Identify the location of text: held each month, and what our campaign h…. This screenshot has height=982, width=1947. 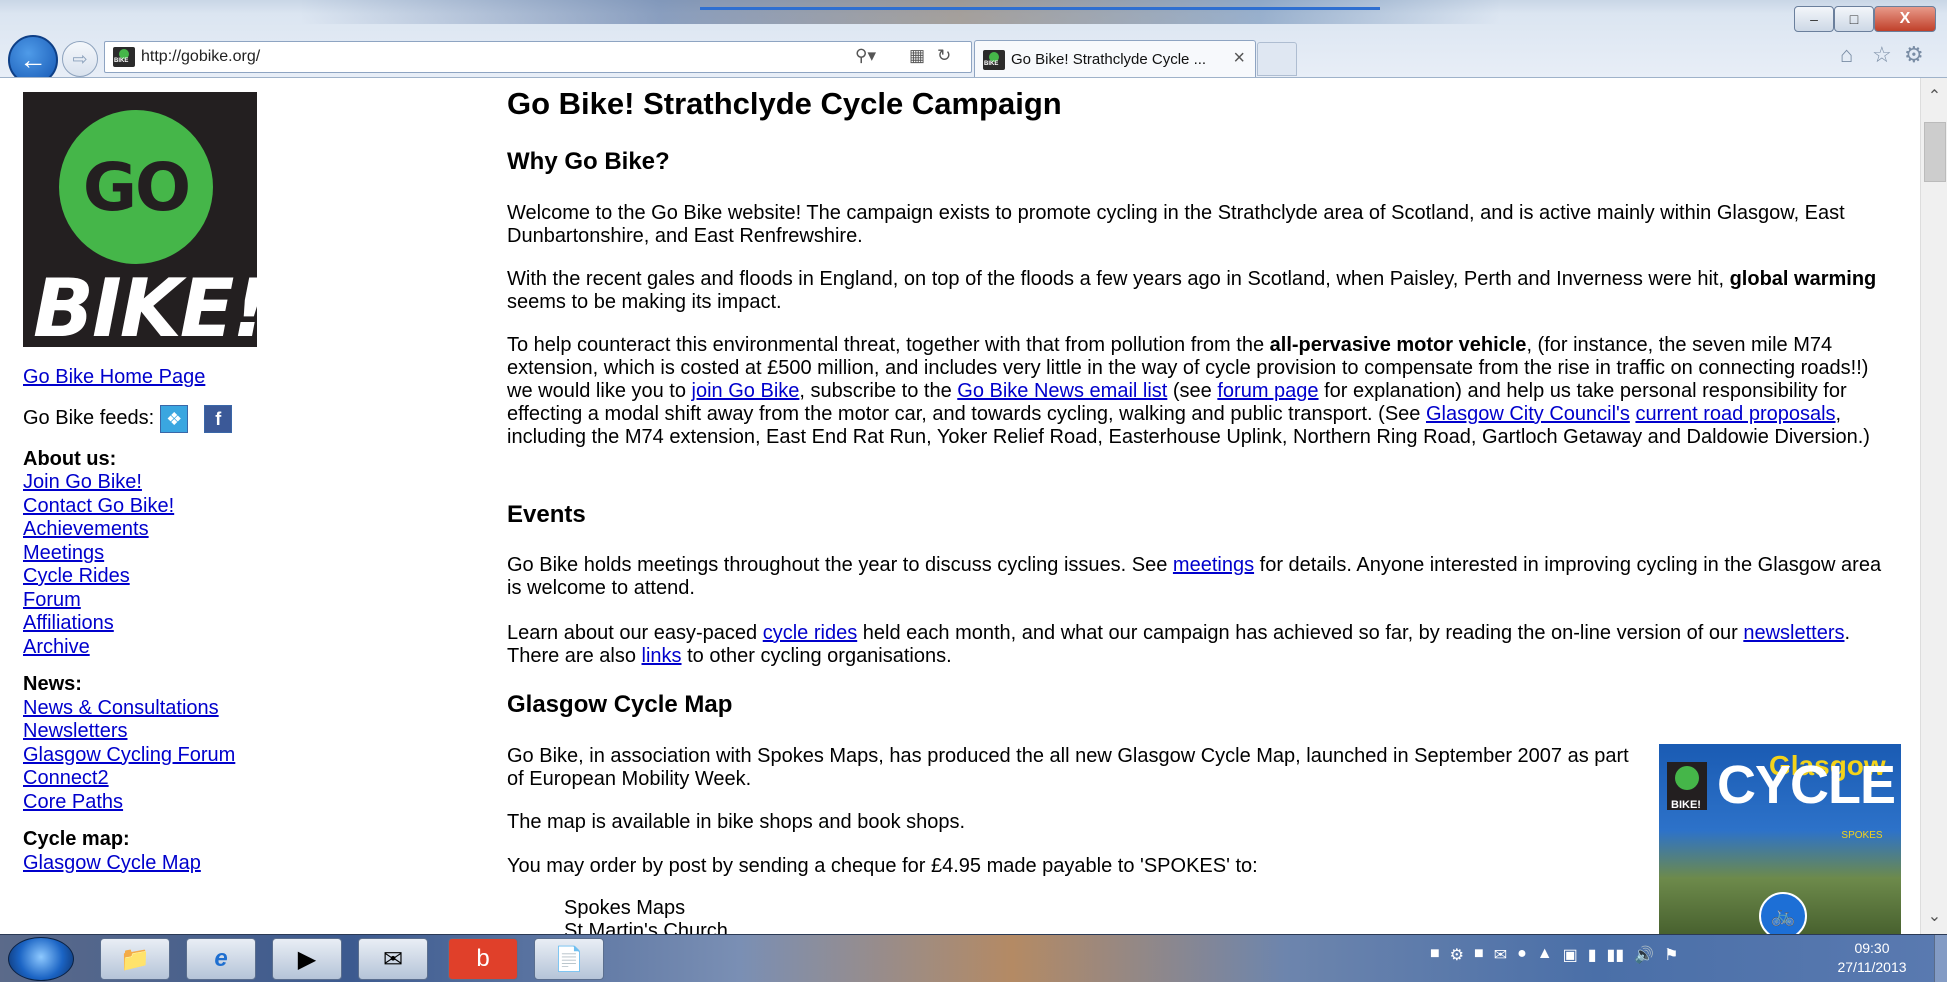
(1300, 633).